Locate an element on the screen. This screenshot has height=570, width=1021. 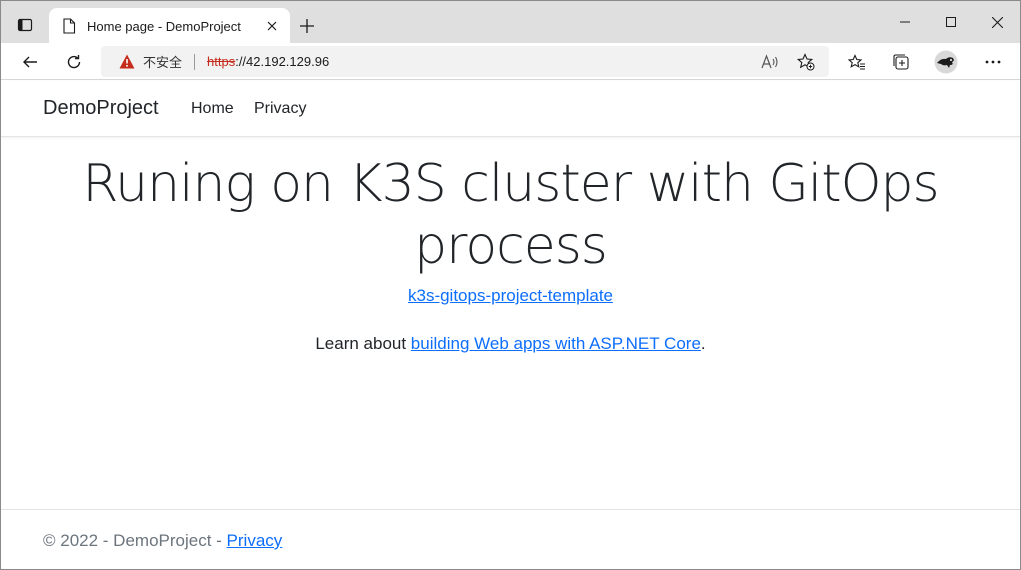
close-icon is located at coordinates (997, 22).